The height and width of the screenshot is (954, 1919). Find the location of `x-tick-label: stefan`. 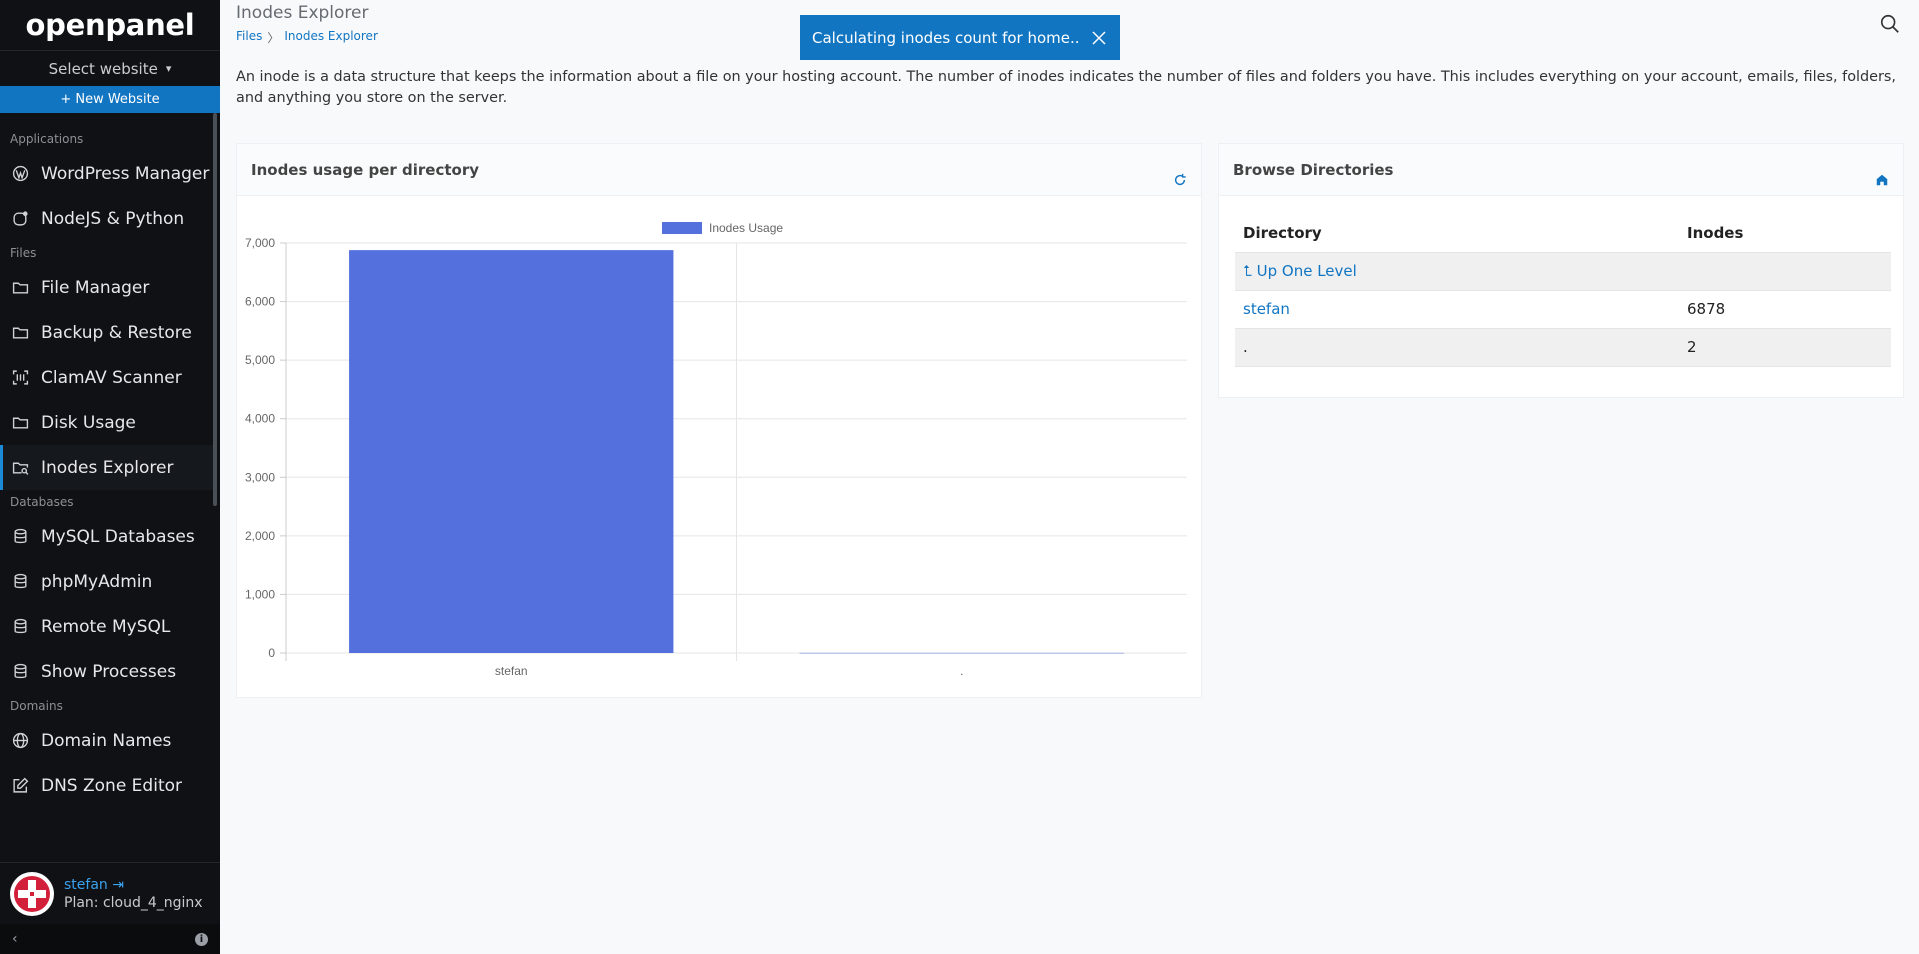

x-tick-label: stefan is located at coordinates (511, 671).